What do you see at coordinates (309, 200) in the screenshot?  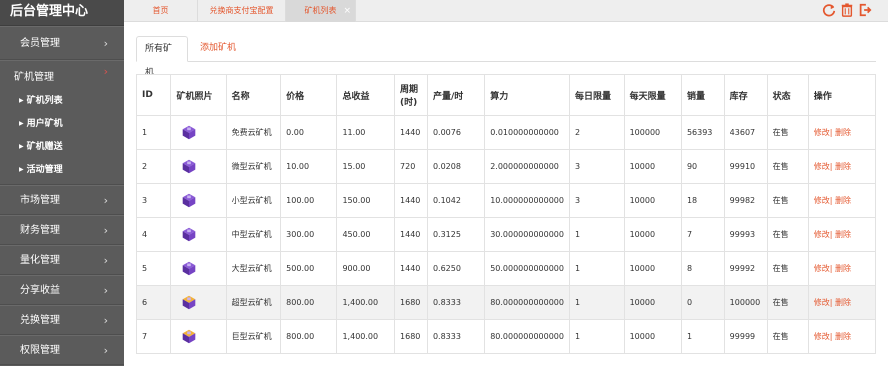 I see `table-cell: 100.00` at bounding box center [309, 200].